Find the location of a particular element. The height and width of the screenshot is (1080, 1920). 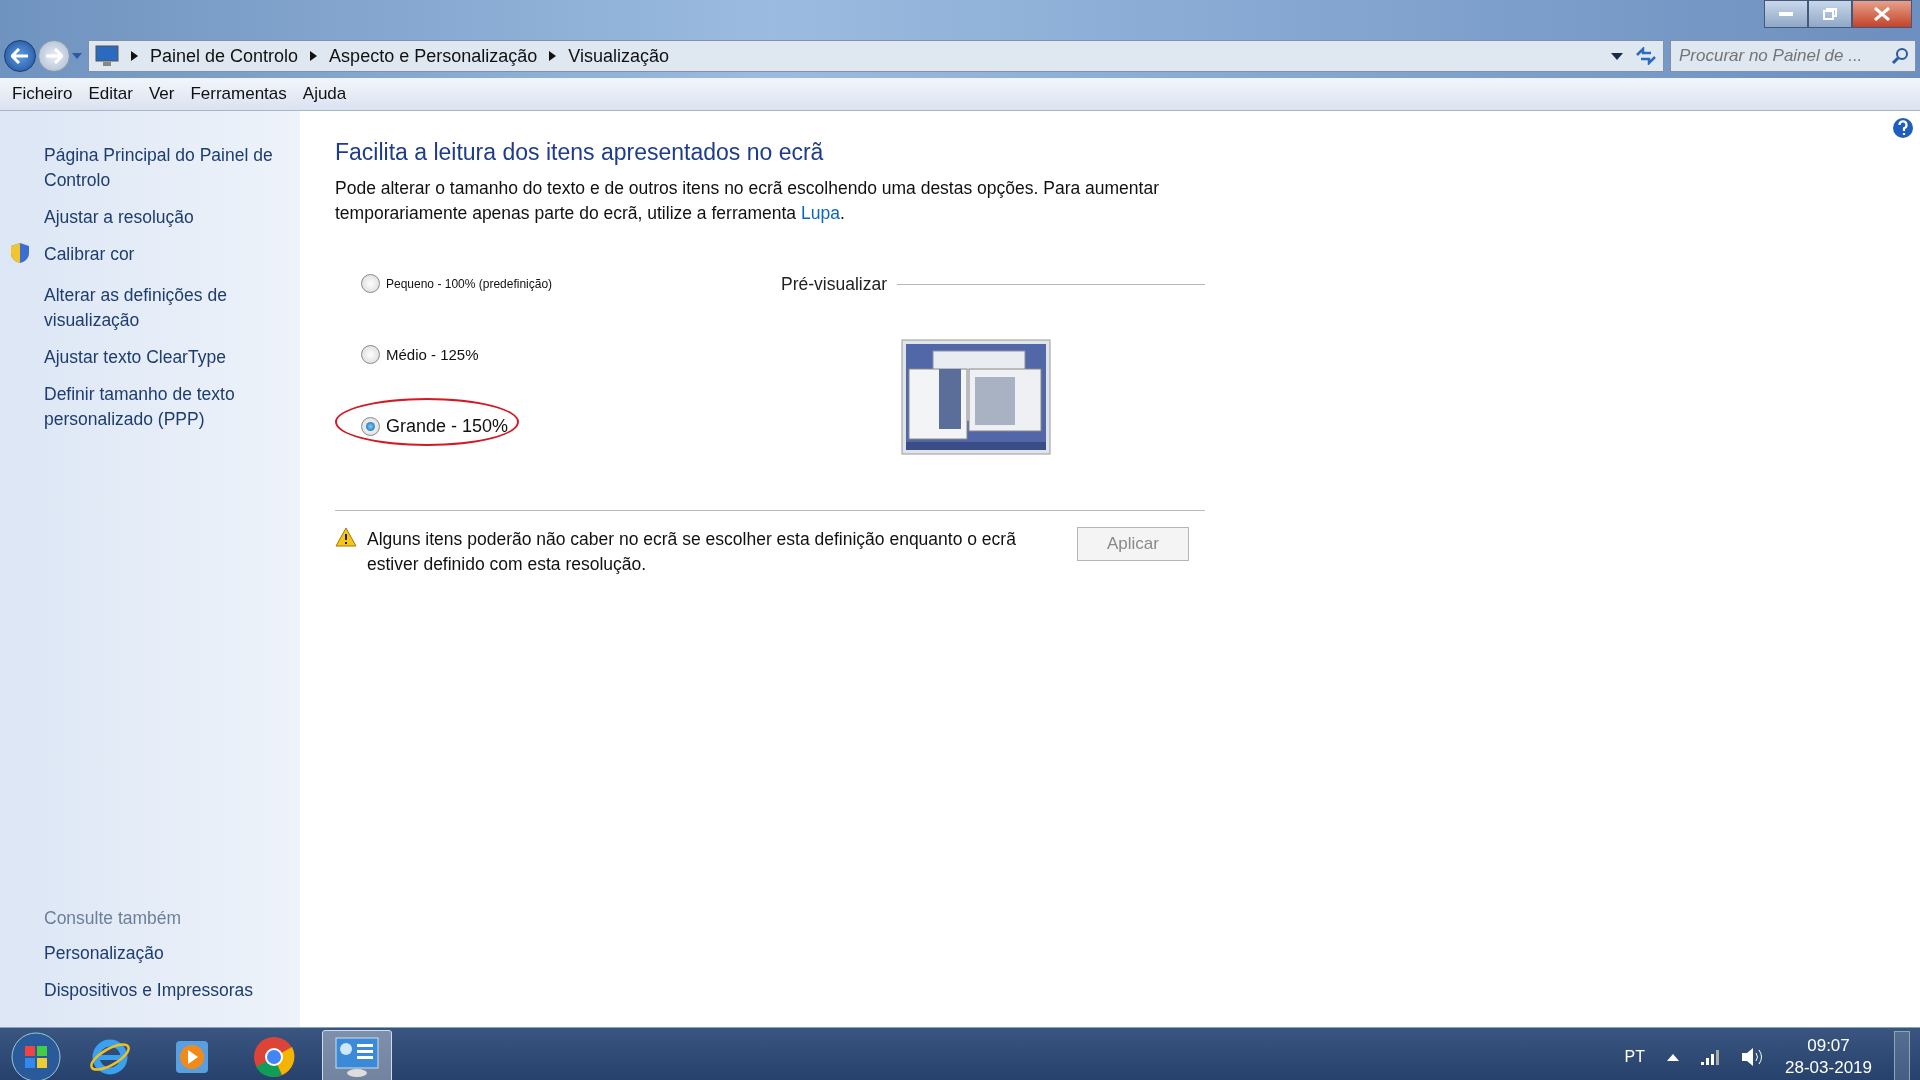

menu-item: Ferramentas is located at coordinates (238, 94).